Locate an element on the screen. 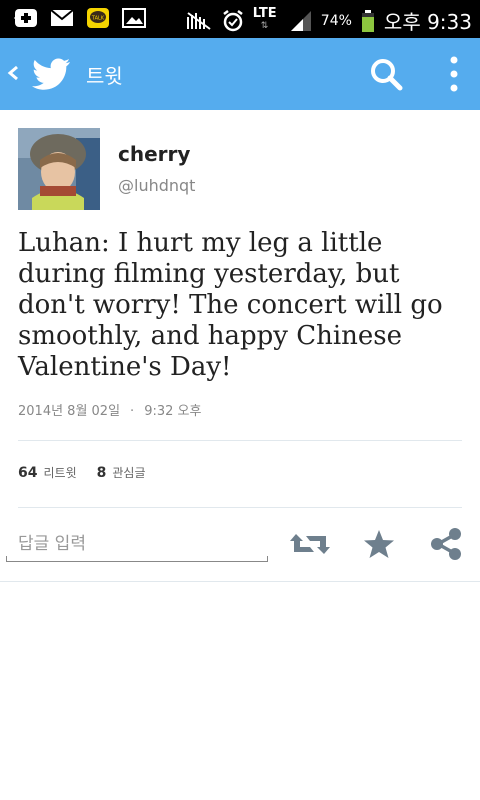 This screenshot has width=480, height=800. avatar is located at coordinates (59, 169).